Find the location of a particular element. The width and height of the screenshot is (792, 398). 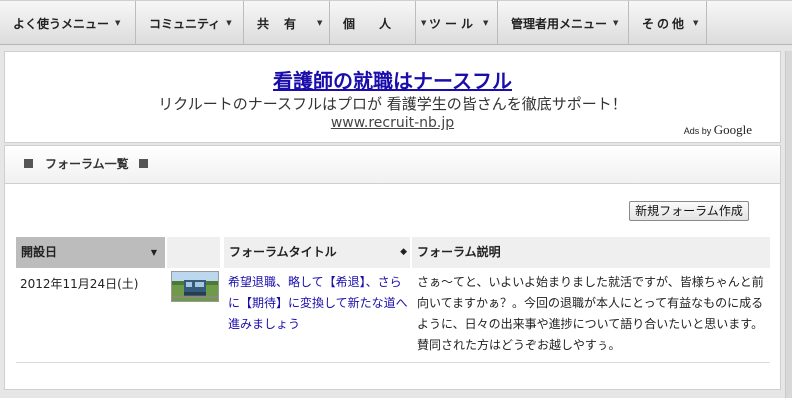

menu-frequent: よく使うメニュー ▼ is located at coordinates (68, 23).